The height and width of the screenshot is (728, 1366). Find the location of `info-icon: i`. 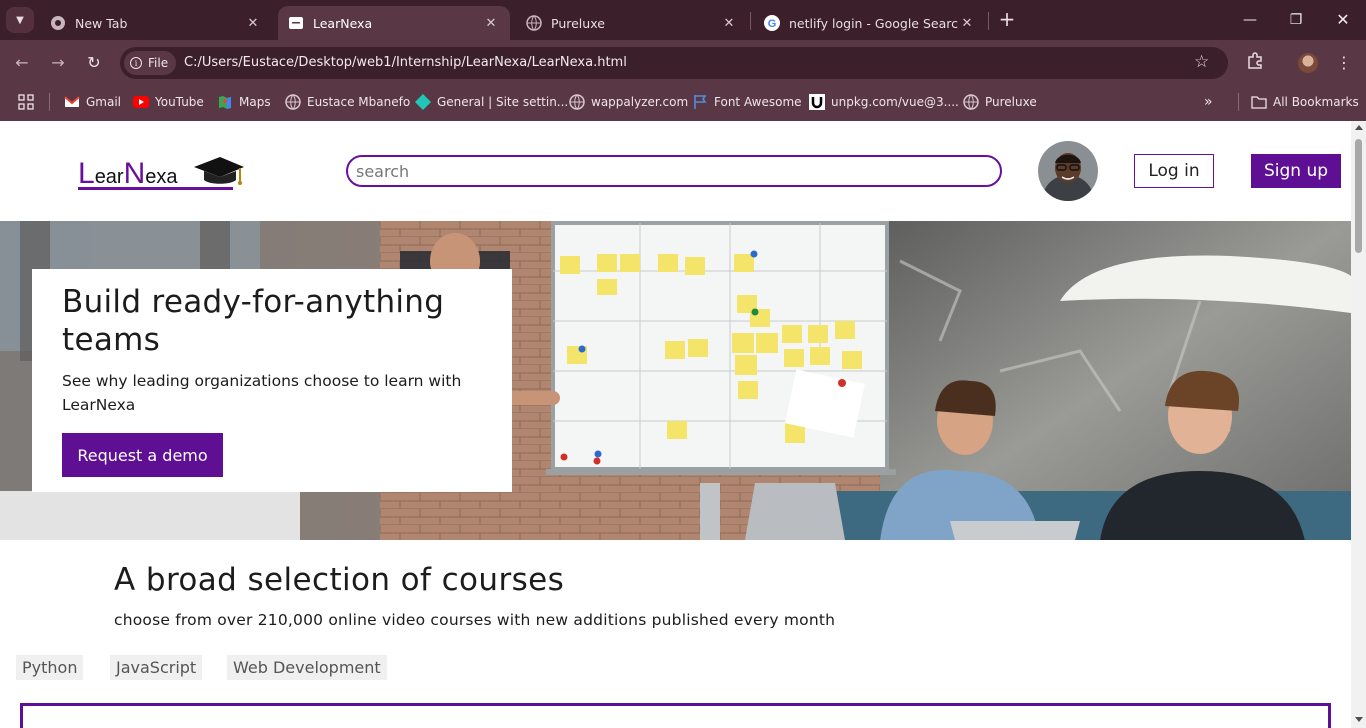

info-icon: i is located at coordinates (136, 63).